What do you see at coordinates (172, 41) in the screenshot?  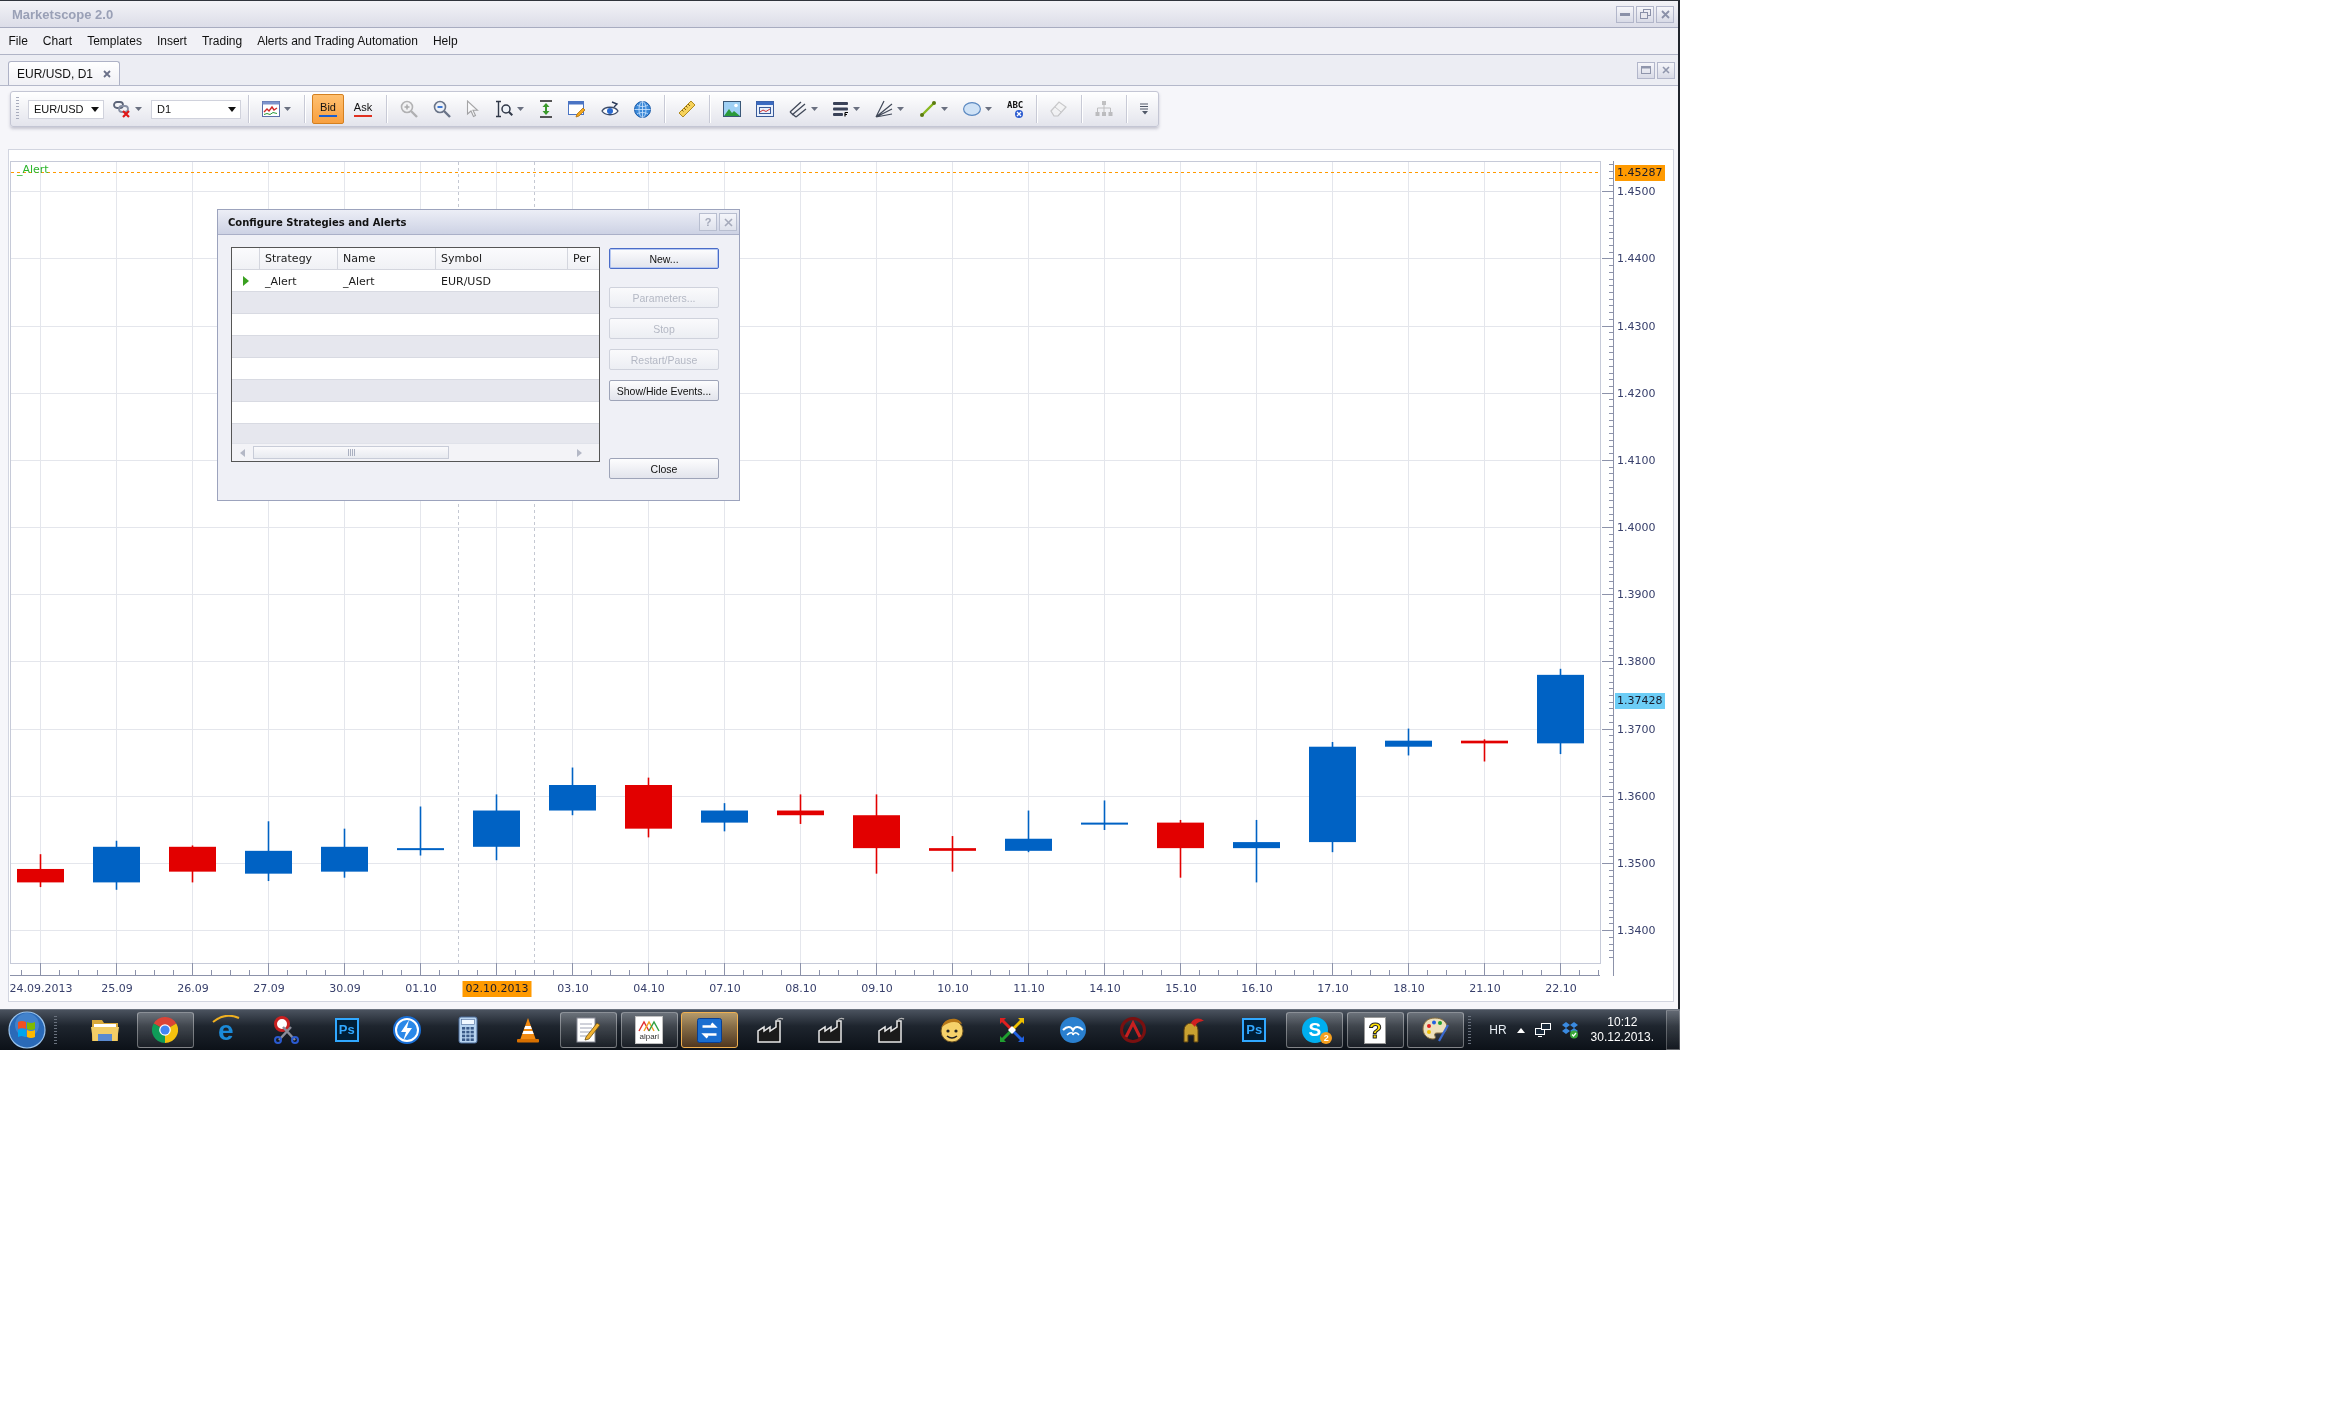 I see `menu-item: Insert` at bounding box center [172, 41].